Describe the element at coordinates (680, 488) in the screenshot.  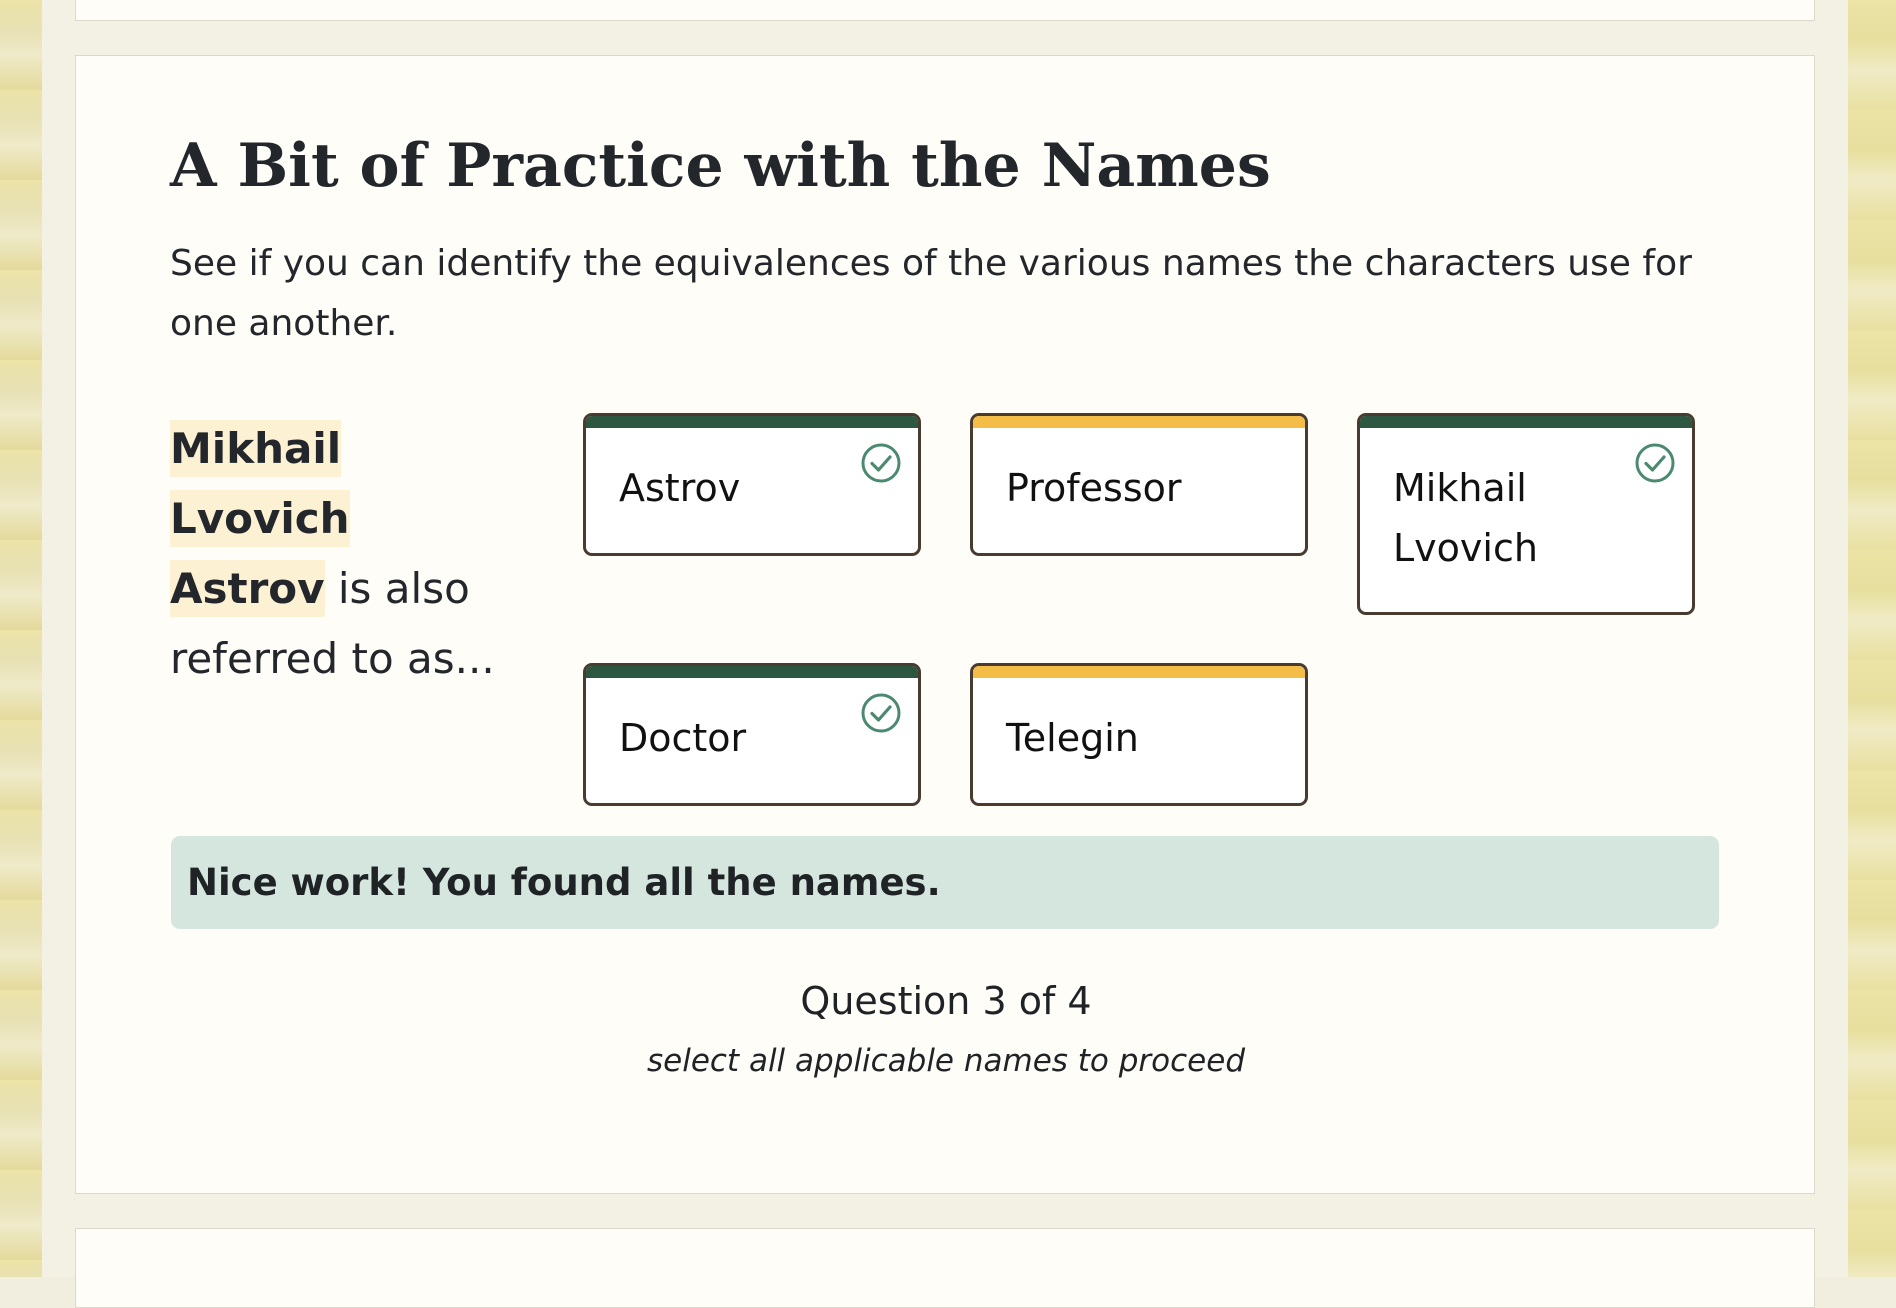
I see `option-label: Astrov` at that location.